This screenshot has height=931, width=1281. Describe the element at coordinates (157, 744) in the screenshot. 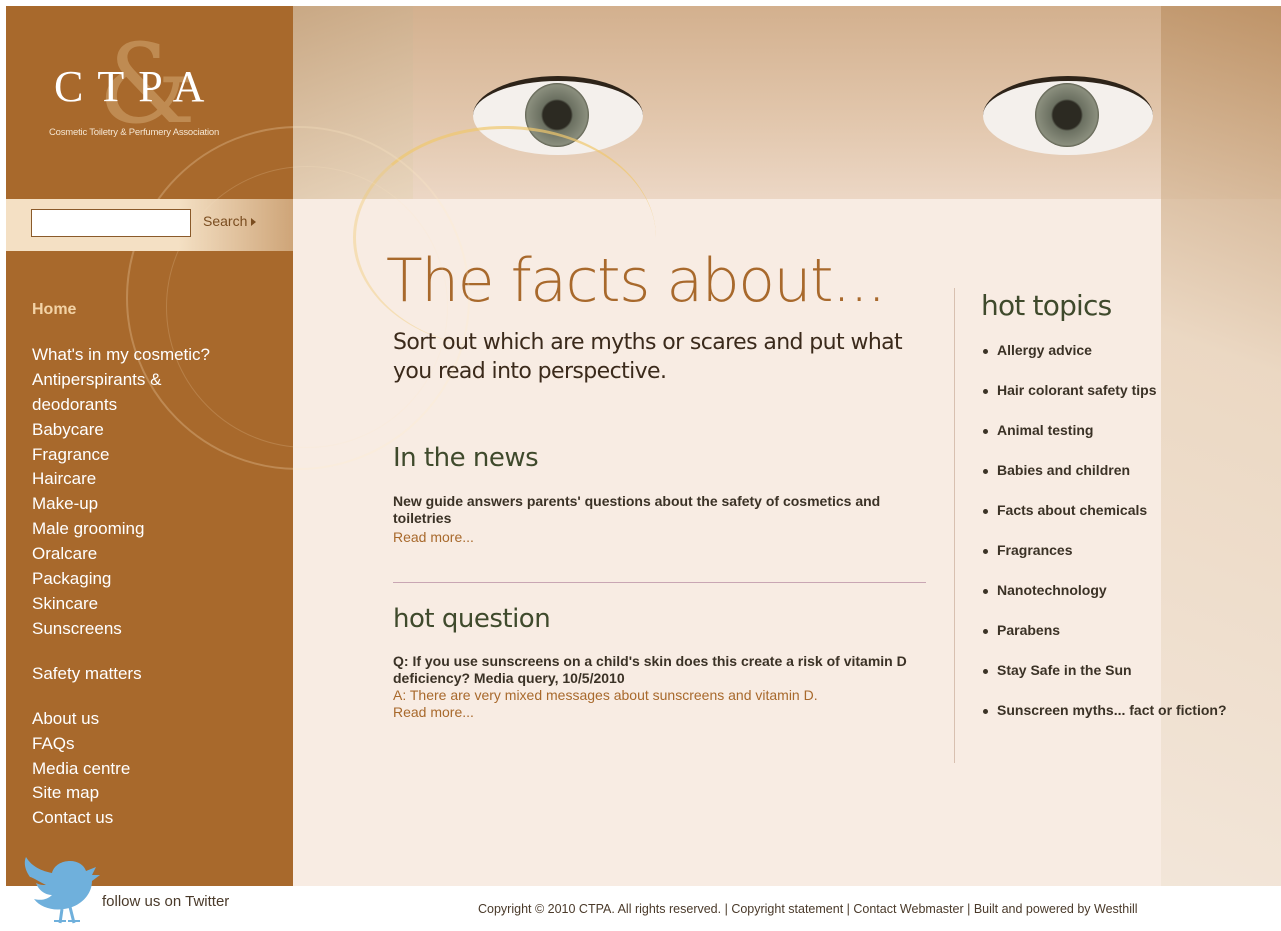

I see `nav-item: FAQs` at that location.